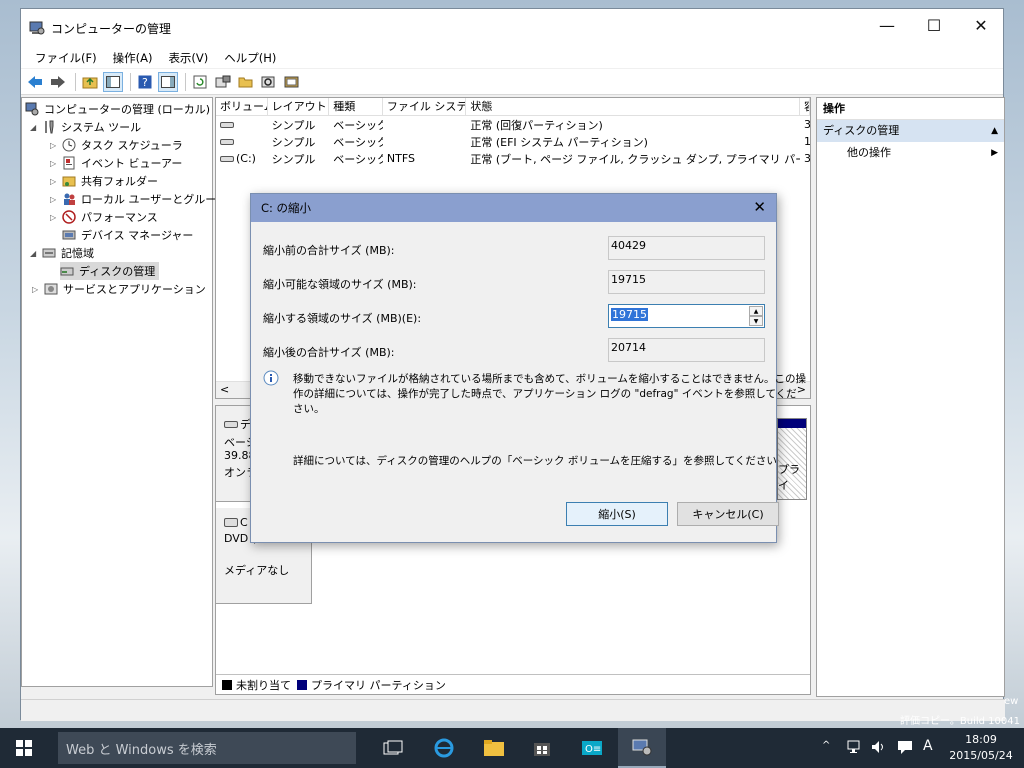 The width and height of the screenshot is (1024, 768). I want to click on up-folder-icon, so click(90, 82).